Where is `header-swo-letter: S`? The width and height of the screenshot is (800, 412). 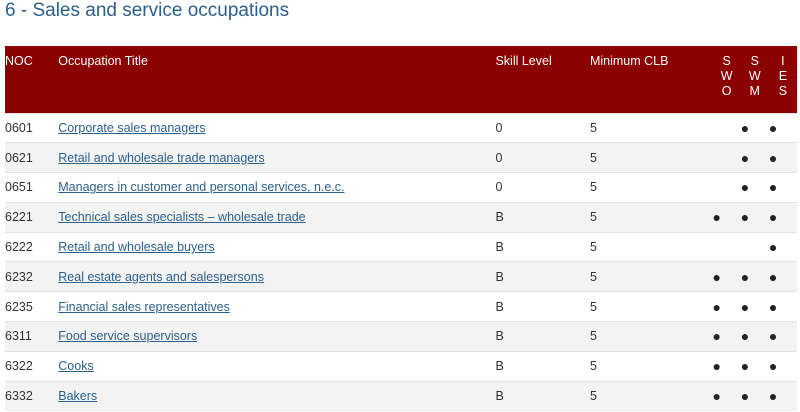 header-swo-letter: S is located at coordinates (726, 61).